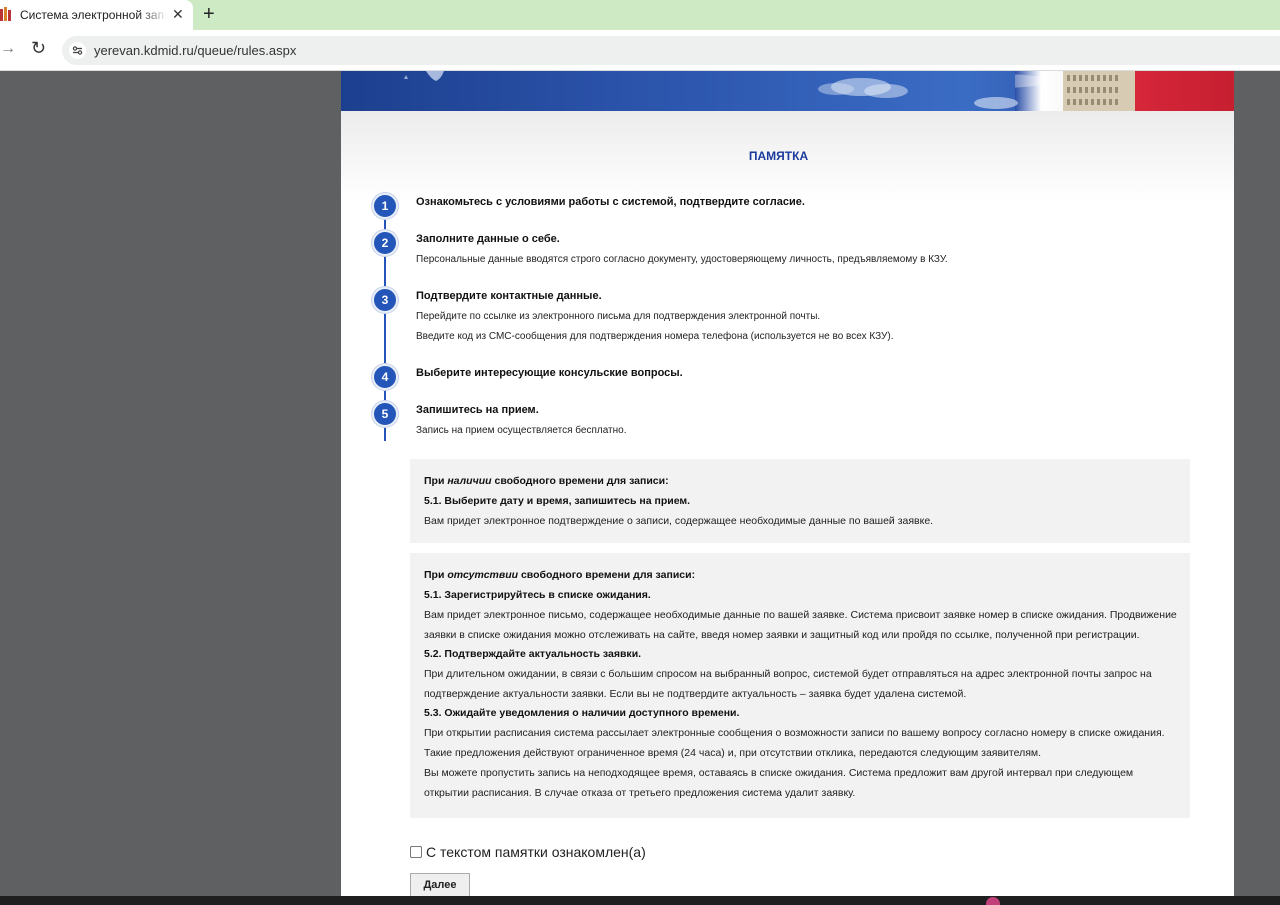 This screenshot has width=1280, height=905. I want to click on flag-building-image, so click(1124, 91).